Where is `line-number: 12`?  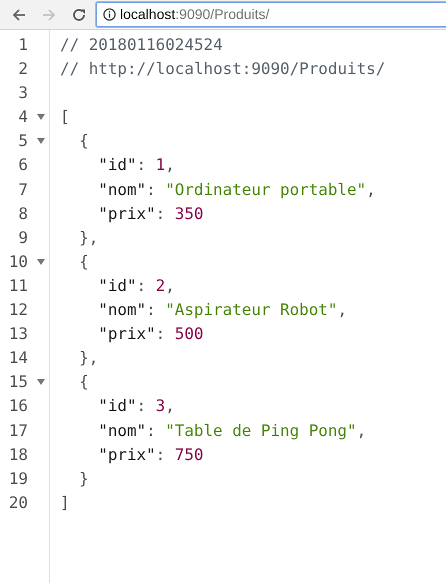
line-number: 12 is located at coordinates (18, 310).